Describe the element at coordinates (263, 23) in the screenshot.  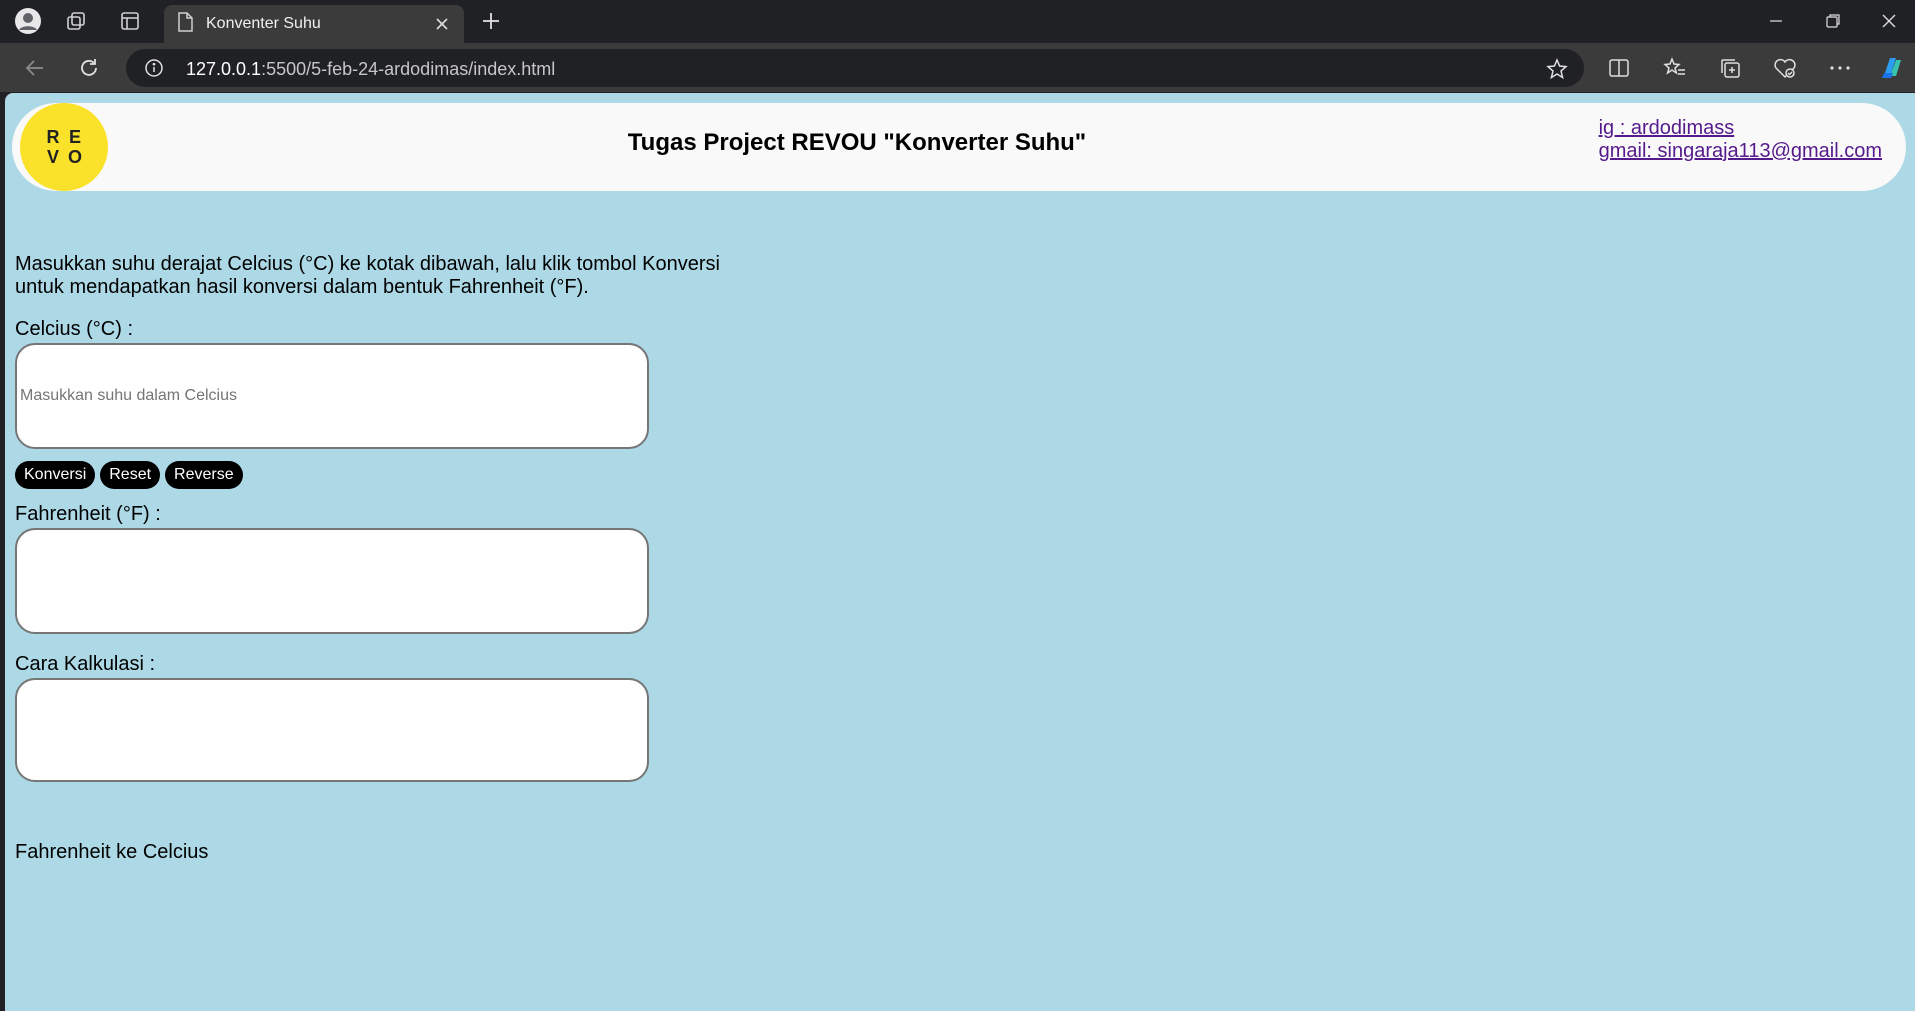
I see `tab-title: Konventer Suhu` at that location.